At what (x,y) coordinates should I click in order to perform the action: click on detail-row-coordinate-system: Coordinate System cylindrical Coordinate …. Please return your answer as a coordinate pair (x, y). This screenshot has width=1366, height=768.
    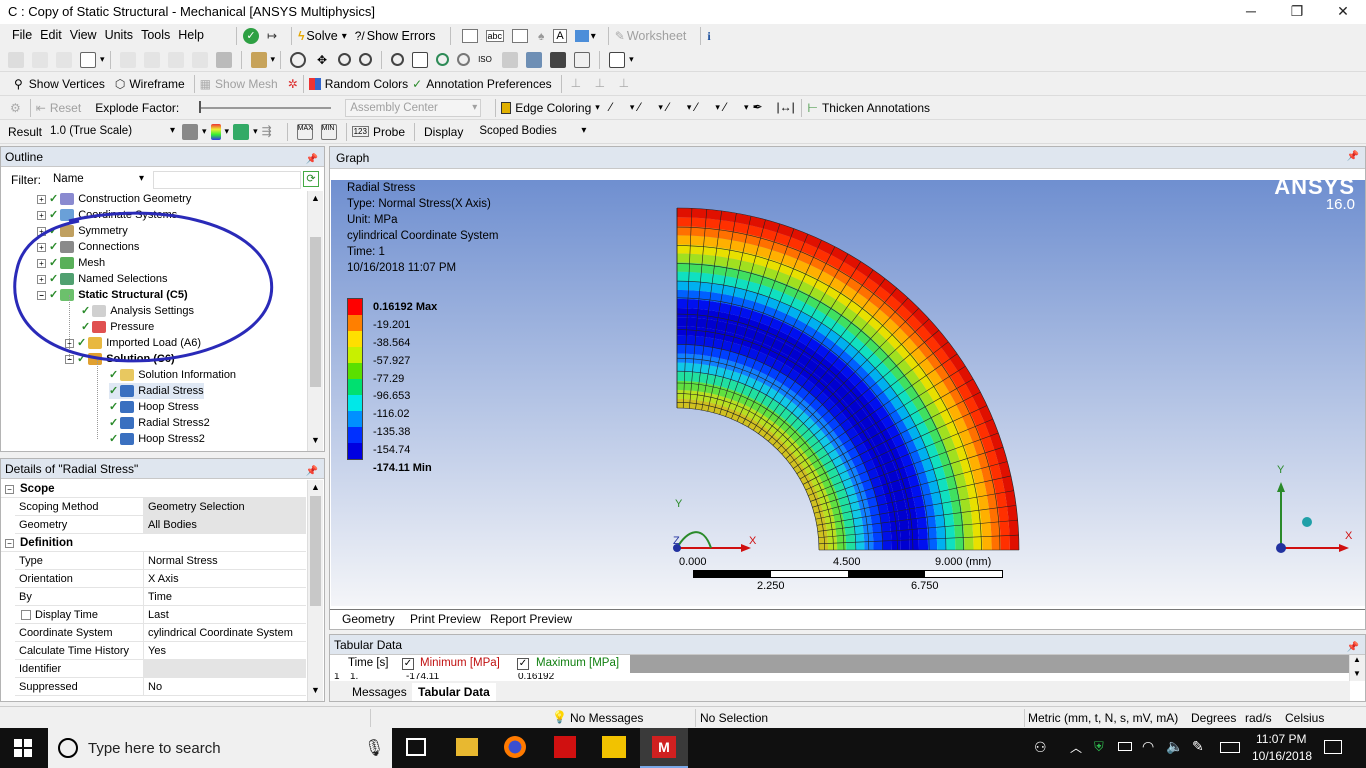
    Looking at the image, I should click on (160, 633).